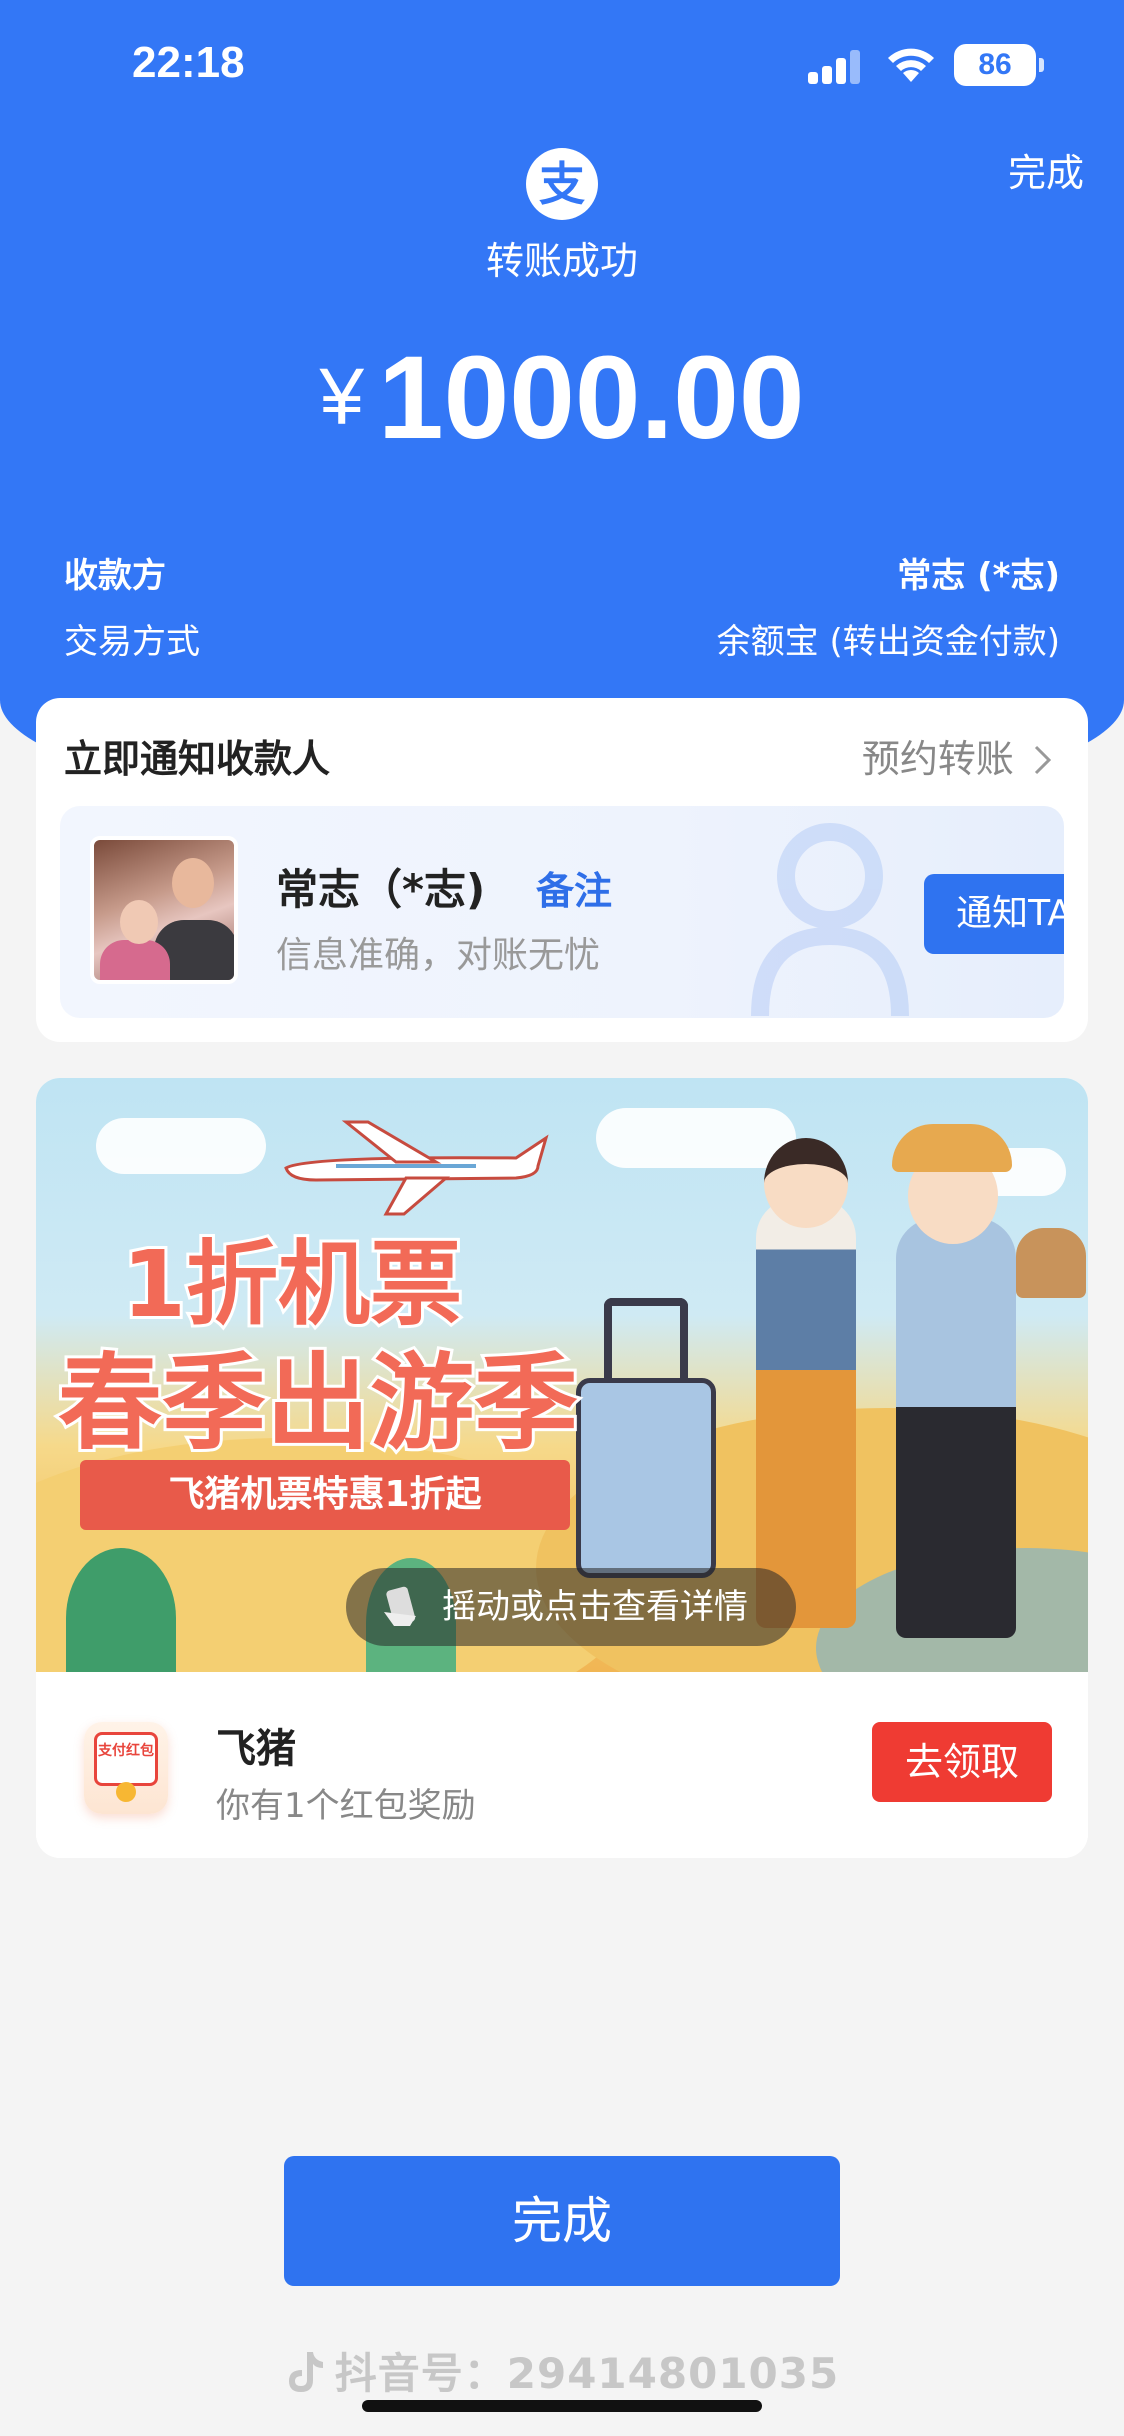 The image size is (1124, 2436). What do you see at coordinates (587, 2373) in the screenshot?
I see `watermark-text: 抖音号：29414801035` at bounding box center [587, 2373].